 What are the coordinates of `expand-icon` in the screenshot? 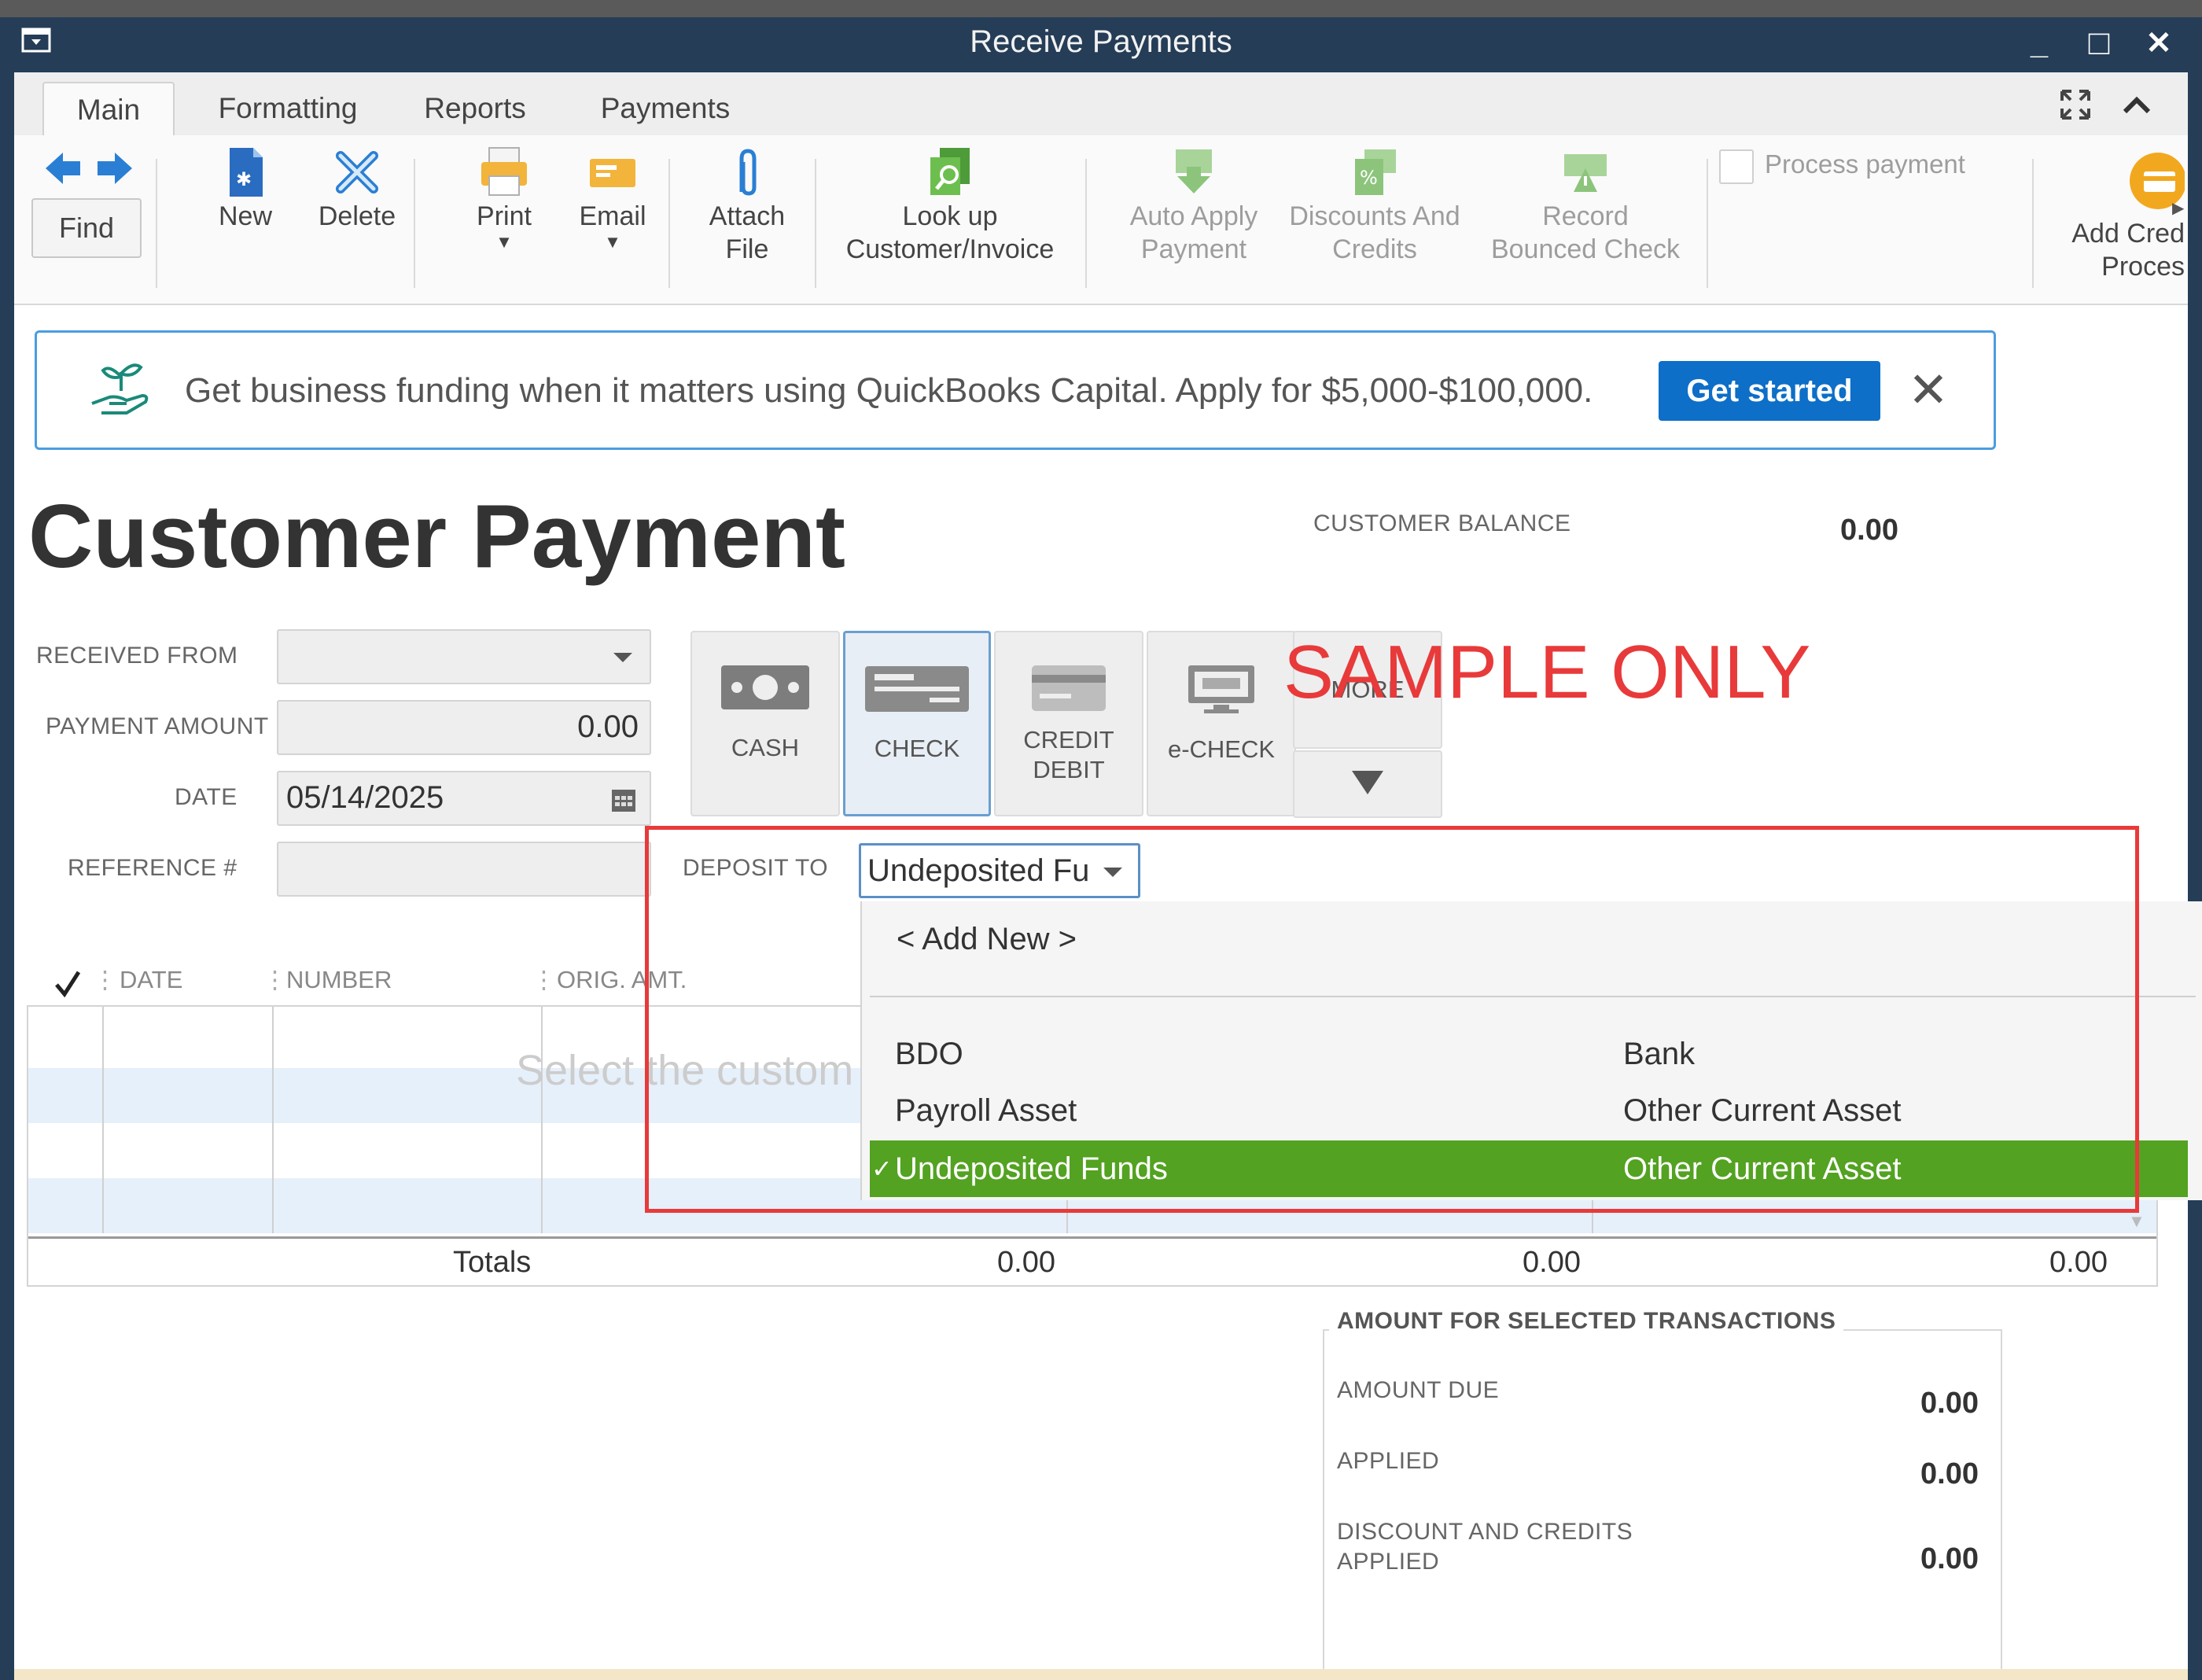 It's located at (2075, 104).